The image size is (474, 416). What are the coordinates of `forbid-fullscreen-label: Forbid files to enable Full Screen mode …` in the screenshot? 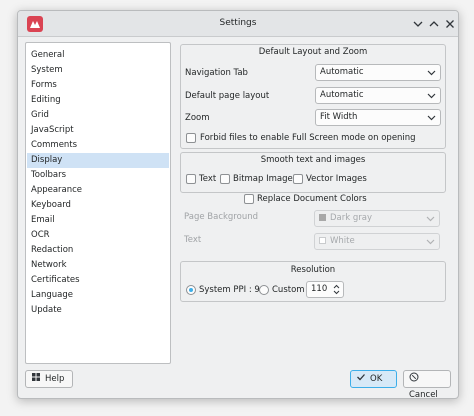 It's located at (308, 138).